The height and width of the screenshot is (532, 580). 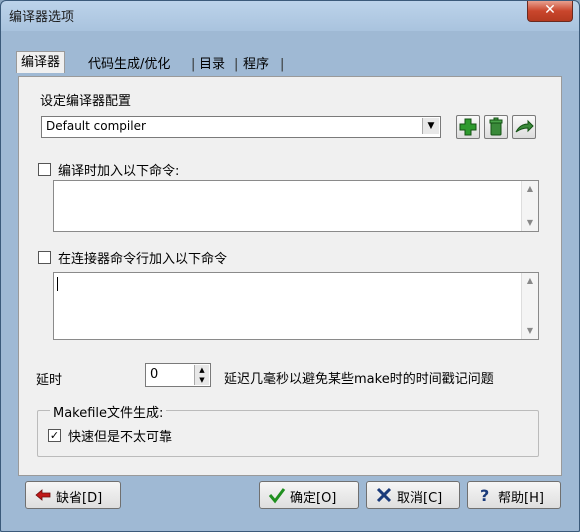 I want to click on close-button: ✕, so click(x=550, y=11).